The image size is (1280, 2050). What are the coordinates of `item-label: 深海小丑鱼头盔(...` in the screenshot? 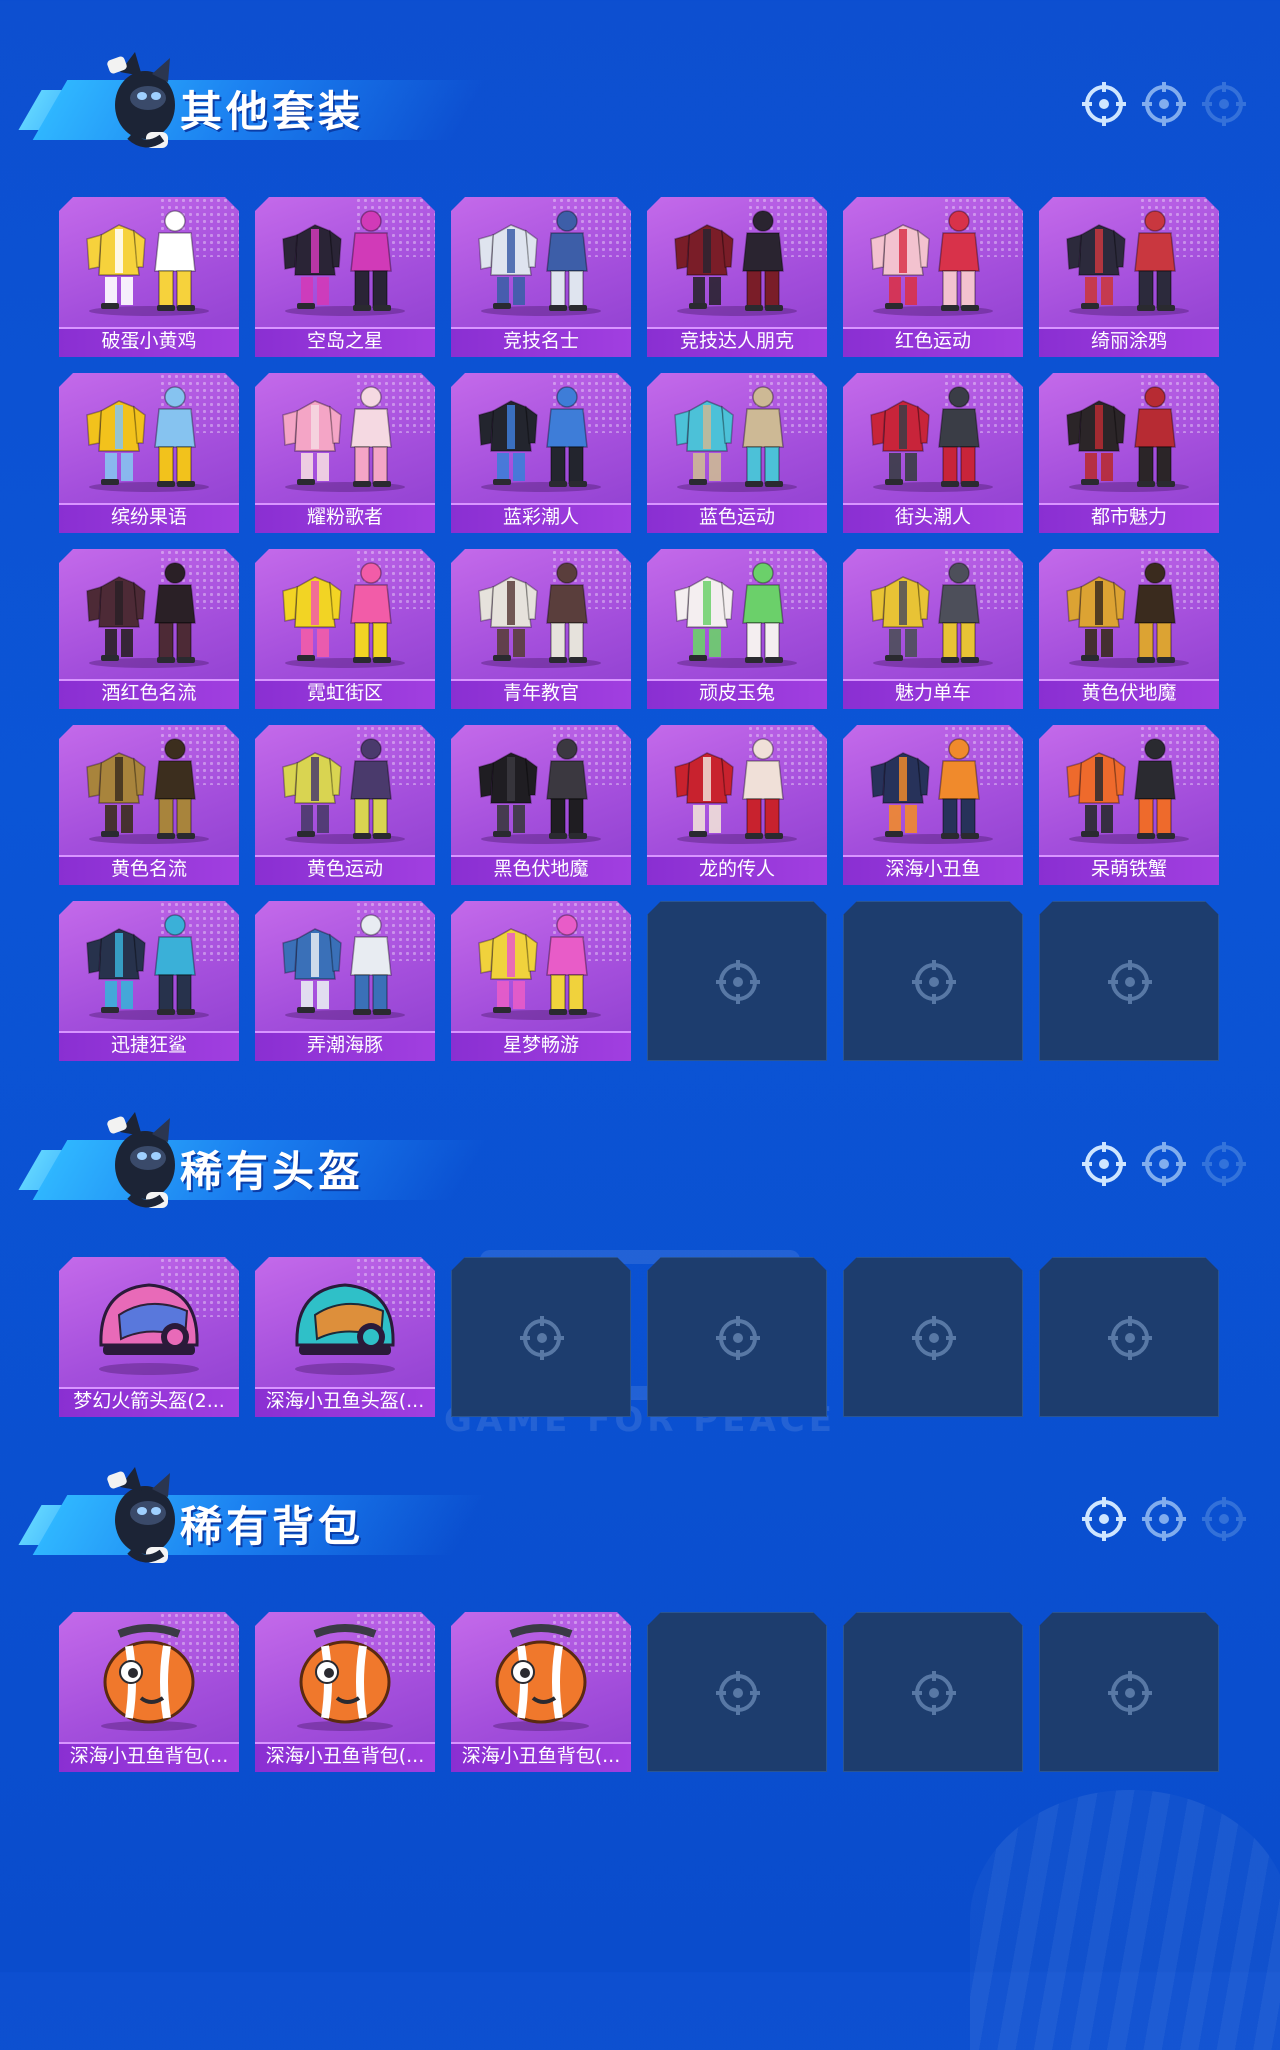 It's located at (345, 1401).